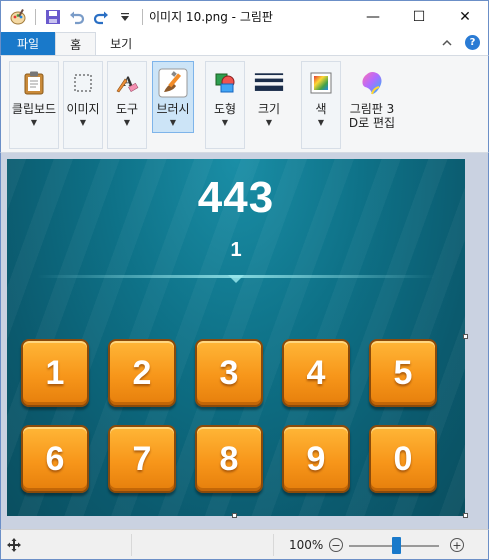 This screenshot has width=489, height=560. Describe the element at coordinates (55, 459) in the screenshot. I see `key-6: 6` at that location.